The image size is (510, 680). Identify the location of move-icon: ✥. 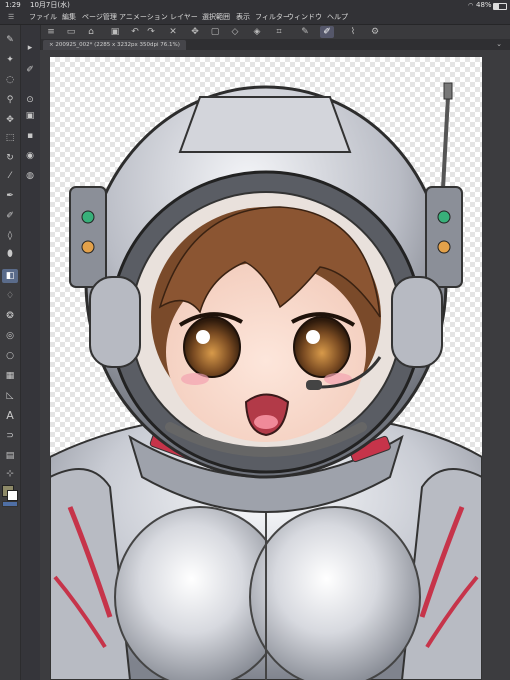
(10, 120).